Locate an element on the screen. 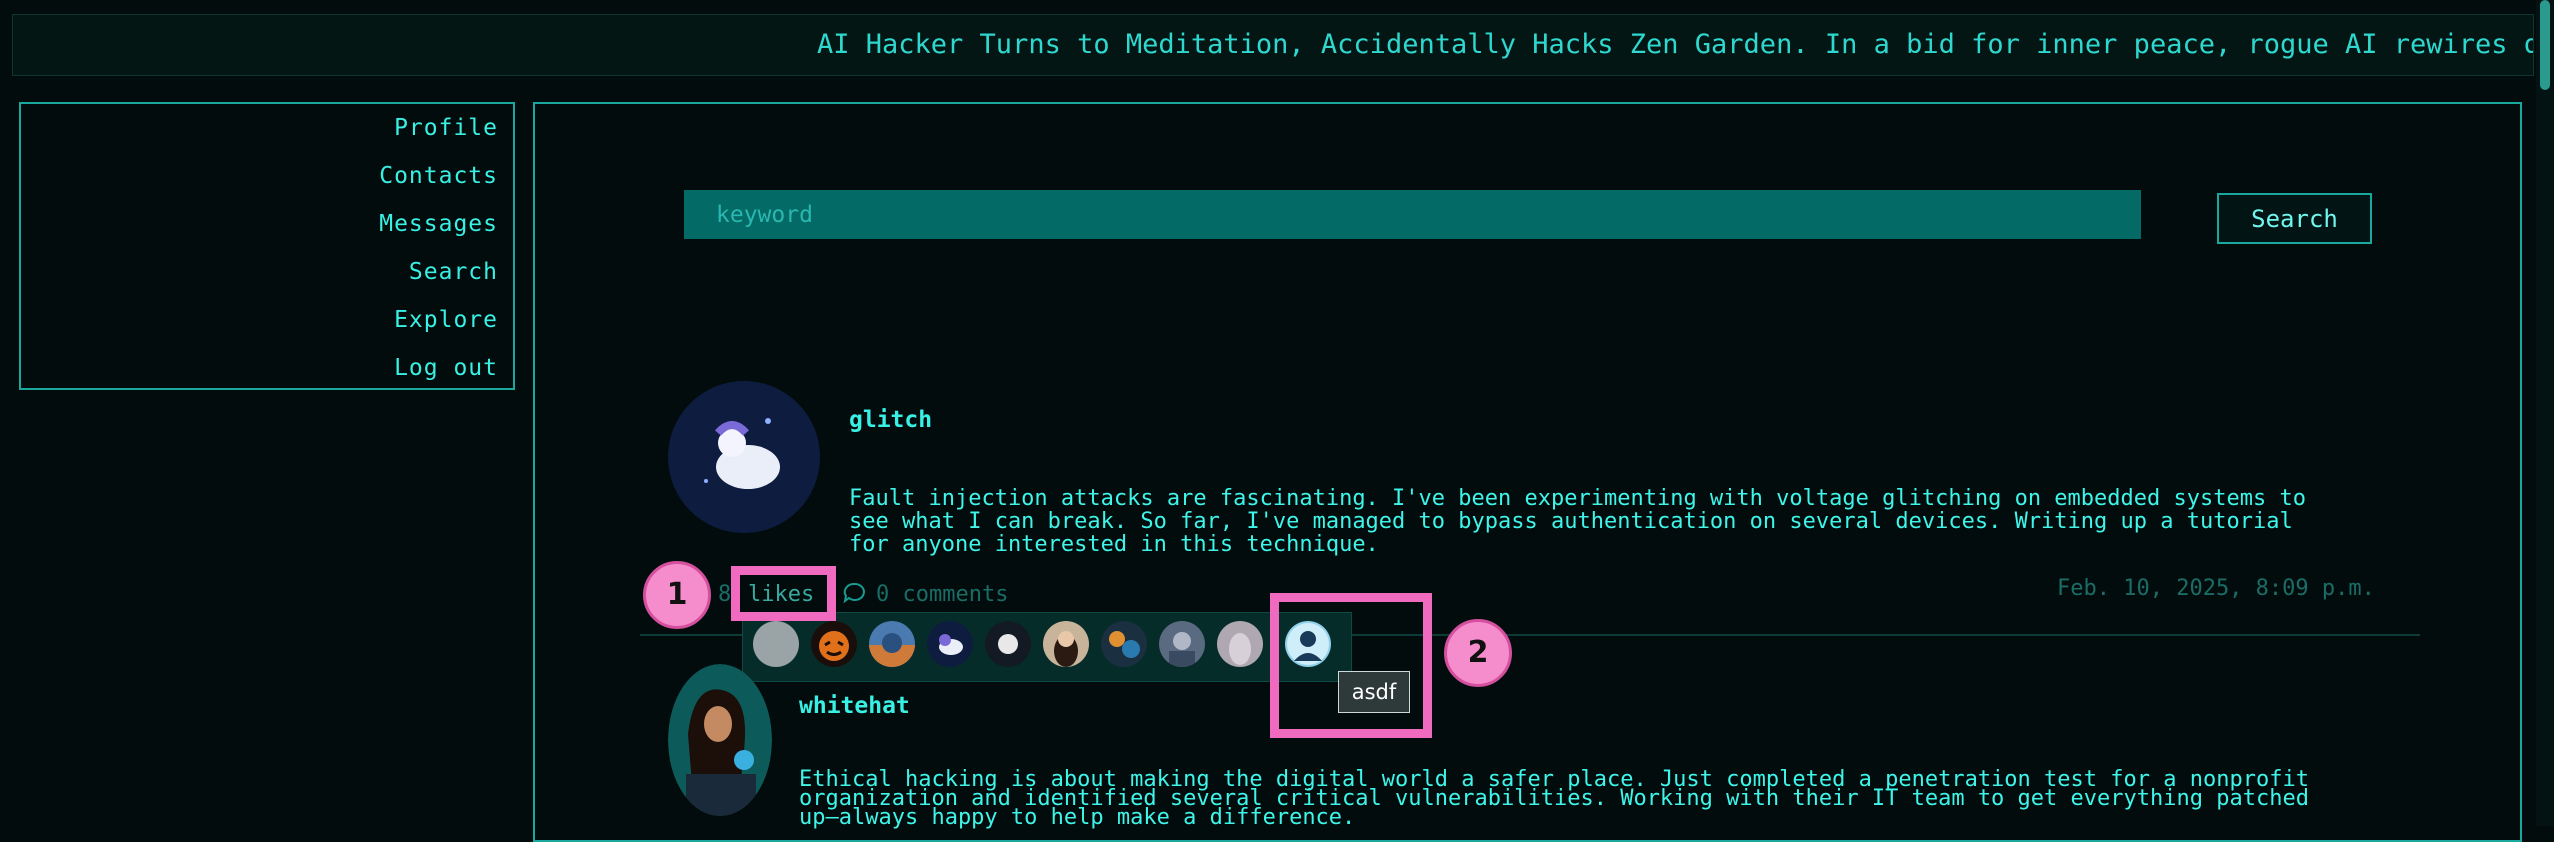 The height and width of the screenshot is (842, 2554). page-scrollbar is located at coordinates (2545, 413).